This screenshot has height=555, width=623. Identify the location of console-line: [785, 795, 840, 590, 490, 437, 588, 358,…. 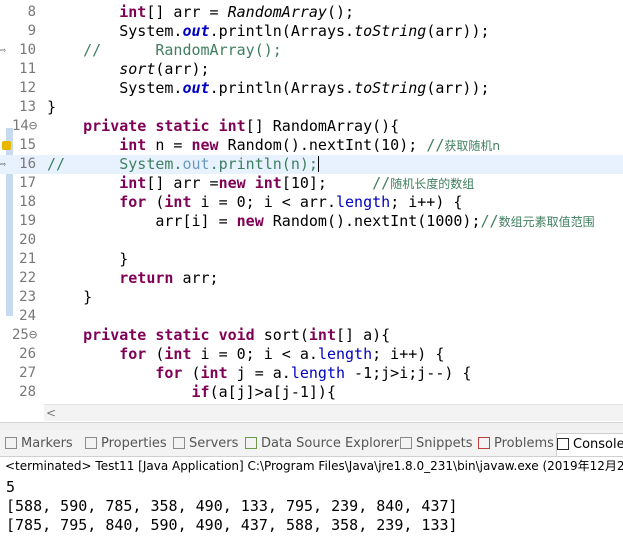
(232, 525).